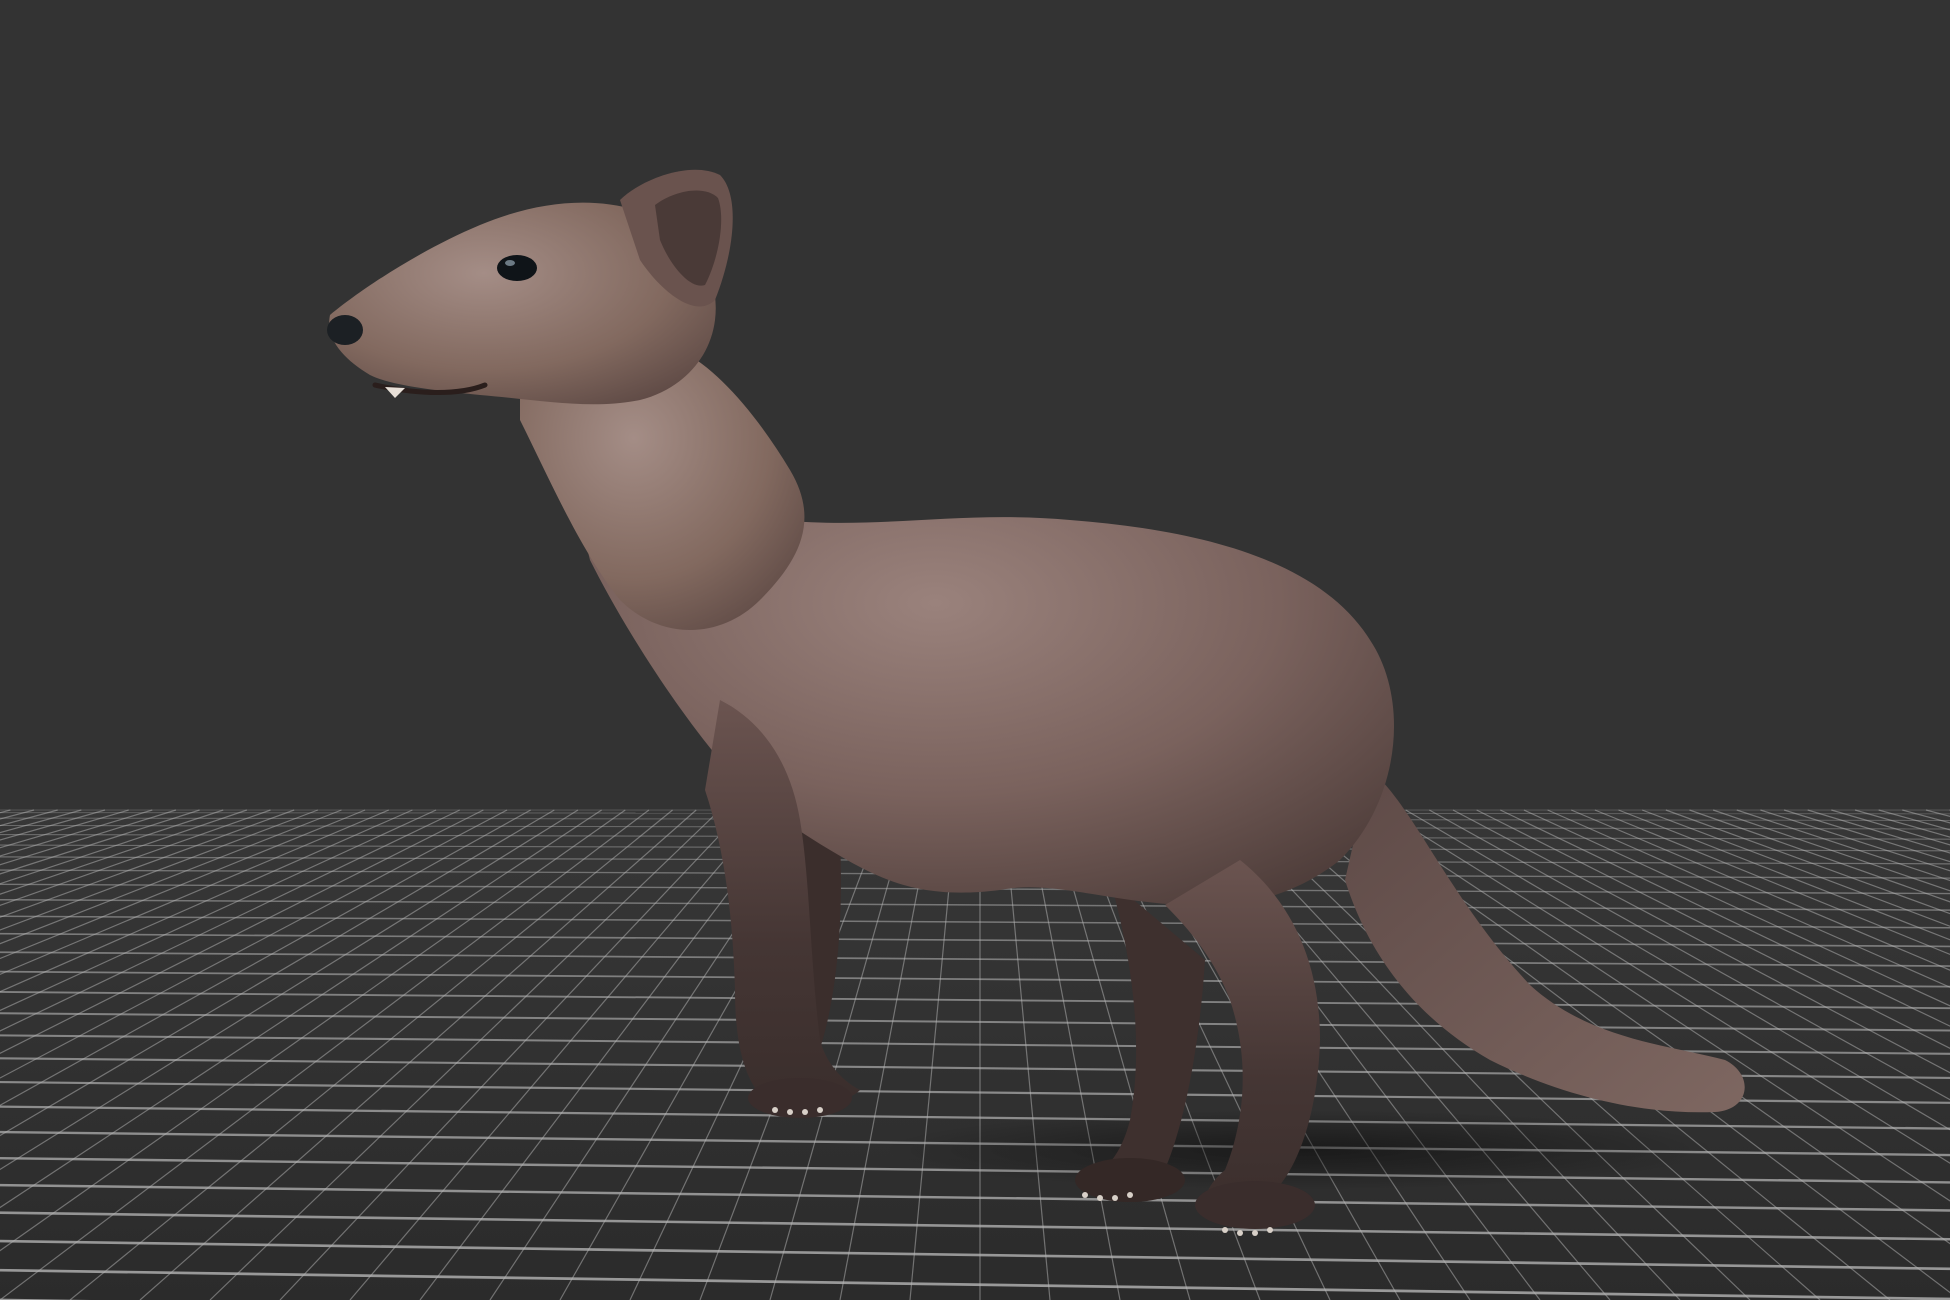 The image size is (1950, 1300). What do you see at coordinates (345, 330) in the screenshot?
I see `marten-nose` at bounding box center [345, 330].